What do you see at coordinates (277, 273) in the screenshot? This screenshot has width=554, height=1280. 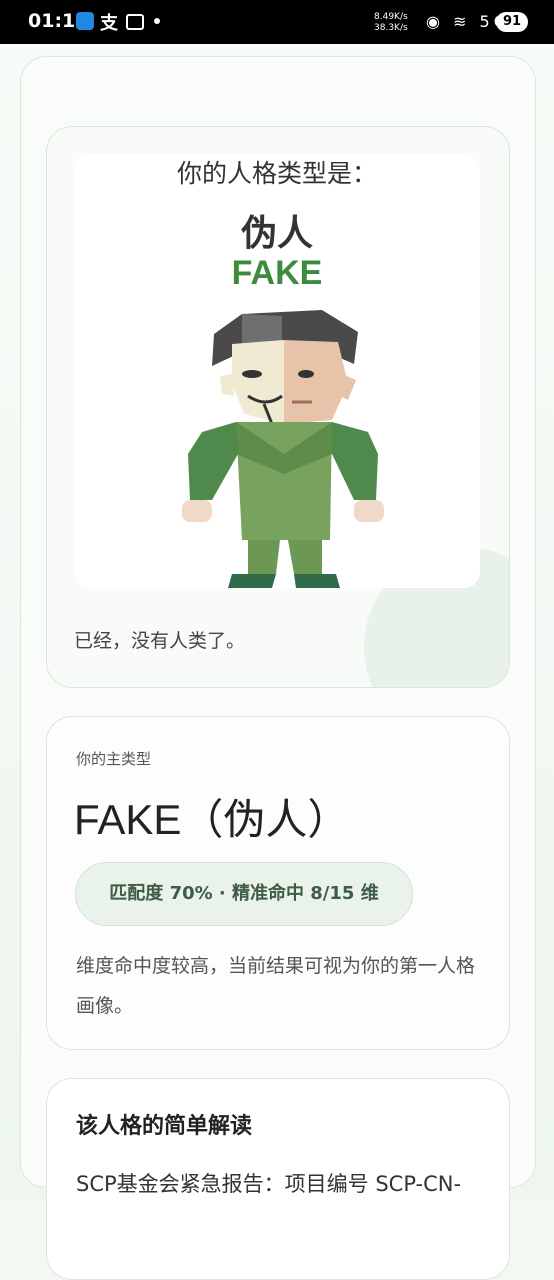 I see `poster-english-name: FAKE` at bounding box center [277, 273].